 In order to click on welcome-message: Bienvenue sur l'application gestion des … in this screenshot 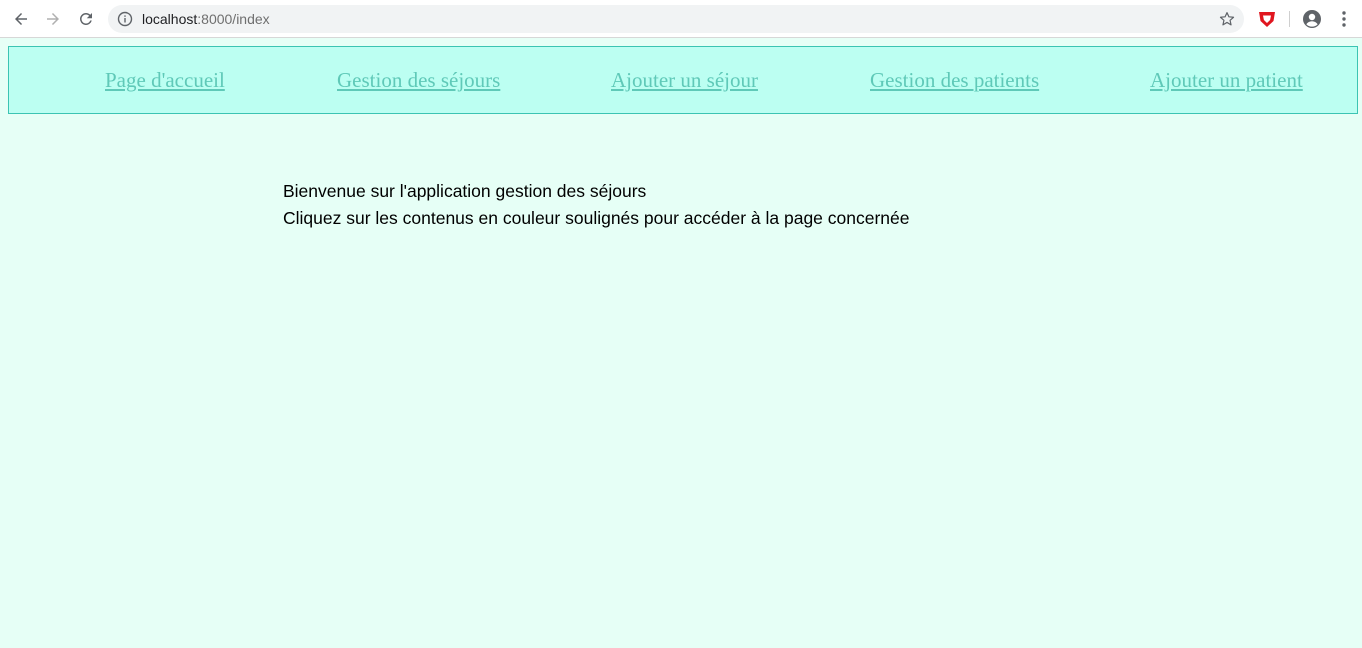, I will do `click(465, 191)`.